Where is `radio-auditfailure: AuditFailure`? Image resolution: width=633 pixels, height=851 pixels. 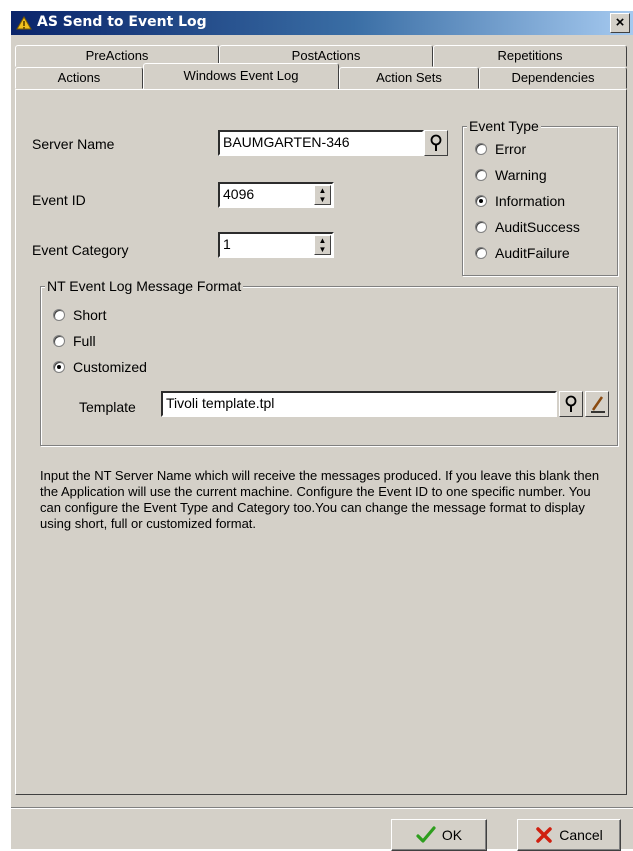 radio-auditfailure: AuditFailure is located at coordinates (522, 253).